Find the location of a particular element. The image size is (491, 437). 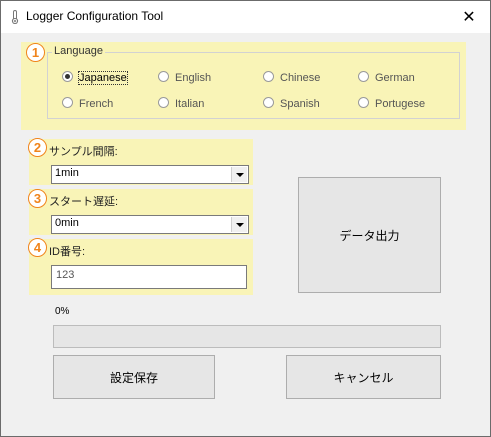

radio-italian: Italian is located at coordinates (181, 103).